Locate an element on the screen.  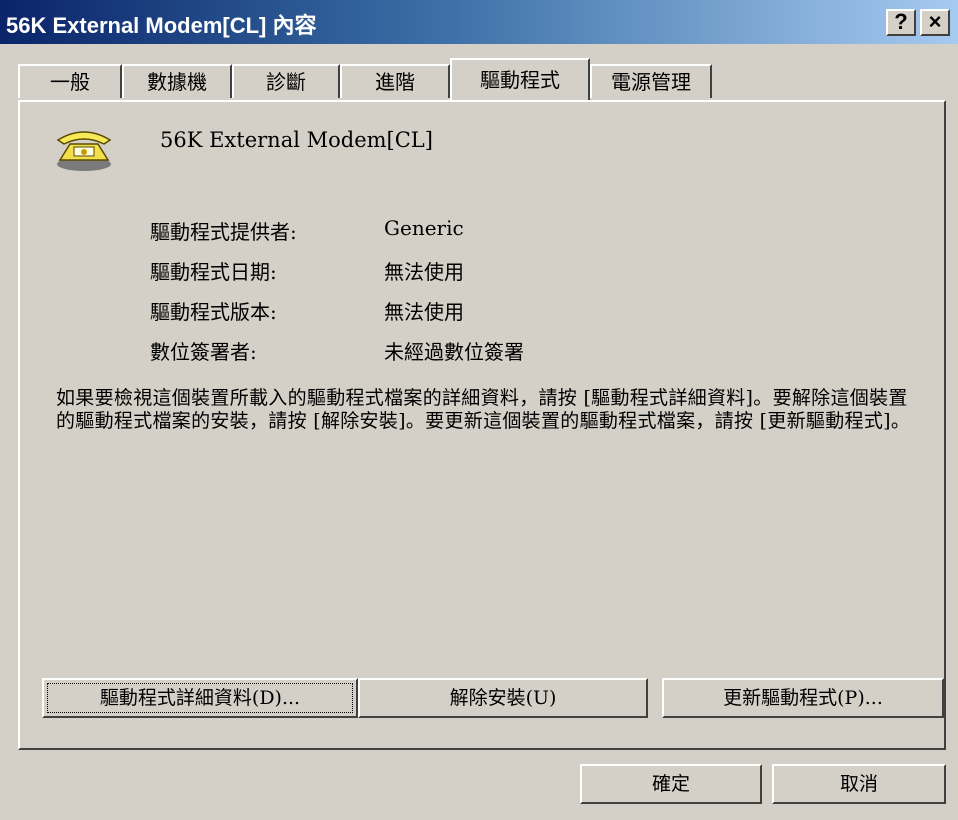
tab-advanced: 進階 is located at coordinates (395, 81).